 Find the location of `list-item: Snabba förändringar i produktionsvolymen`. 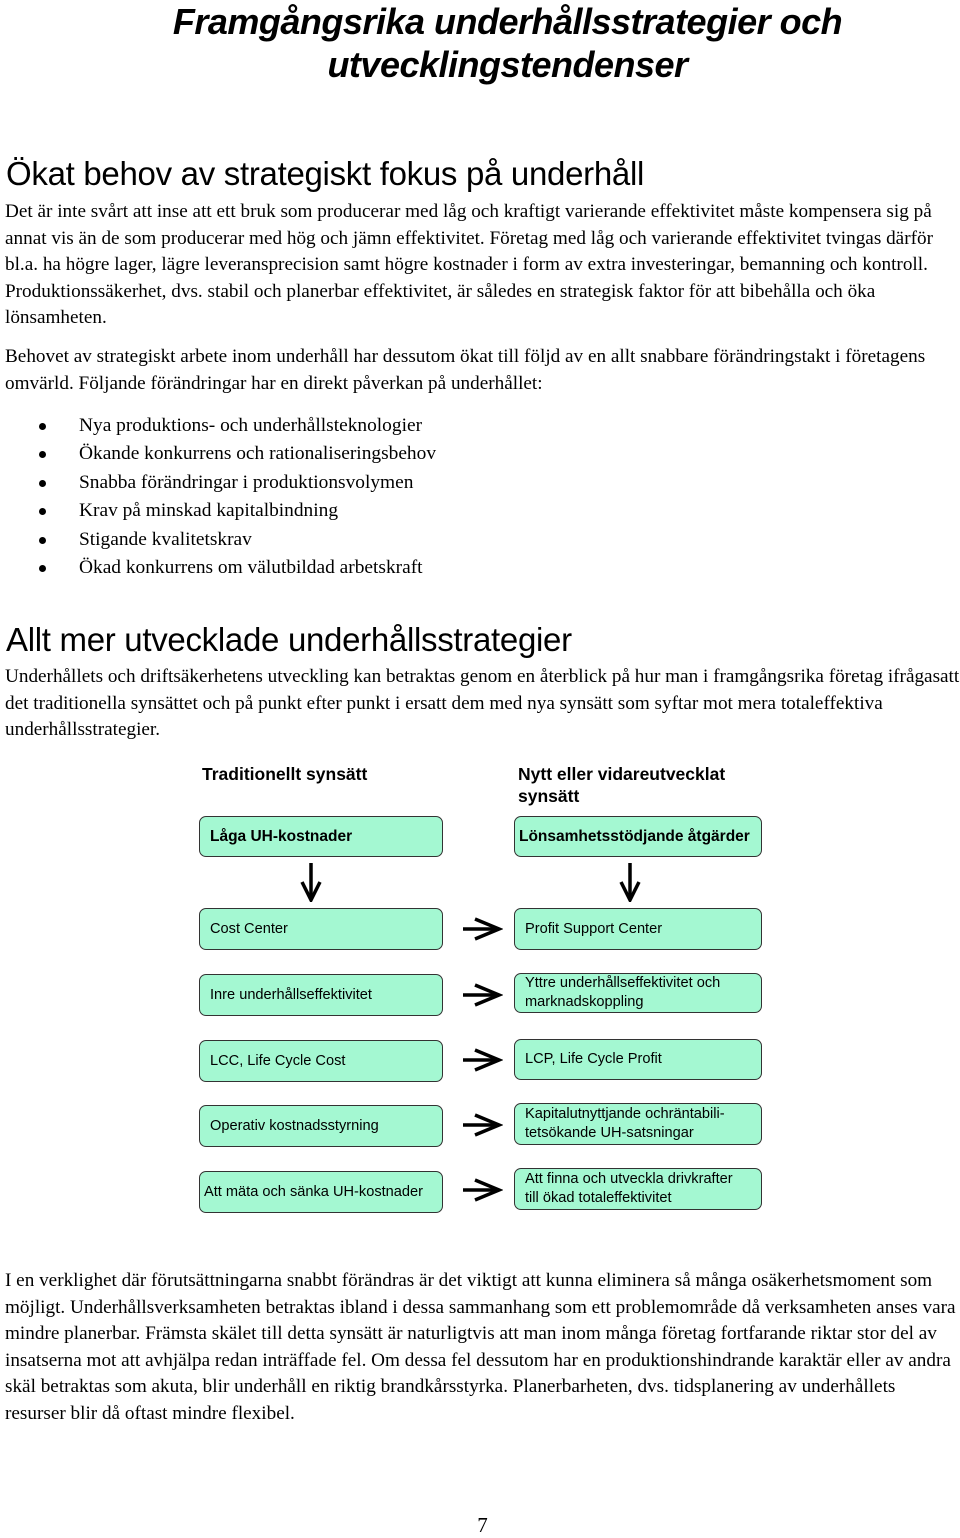

list-item: Snabba förändringar i produktionsvolymen is located at coordinates (218, 483).